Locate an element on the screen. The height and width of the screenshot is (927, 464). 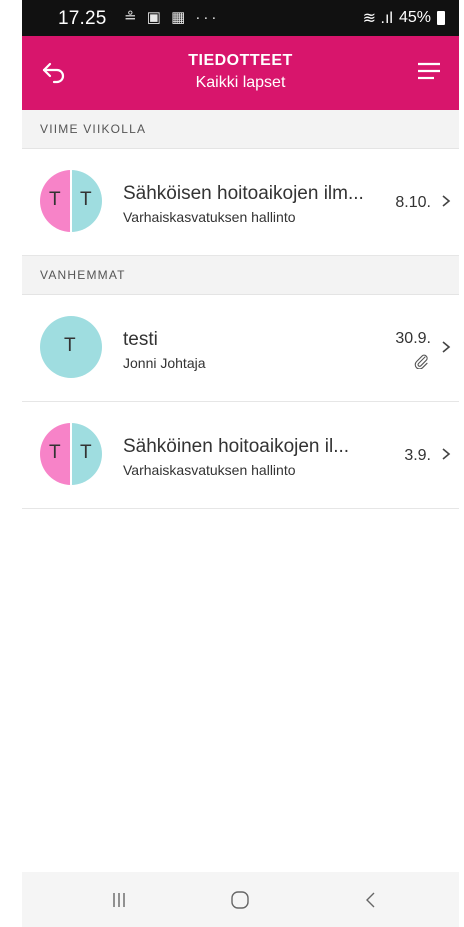
section-header: VANHEMMAT is located at coordinates (240, 275).